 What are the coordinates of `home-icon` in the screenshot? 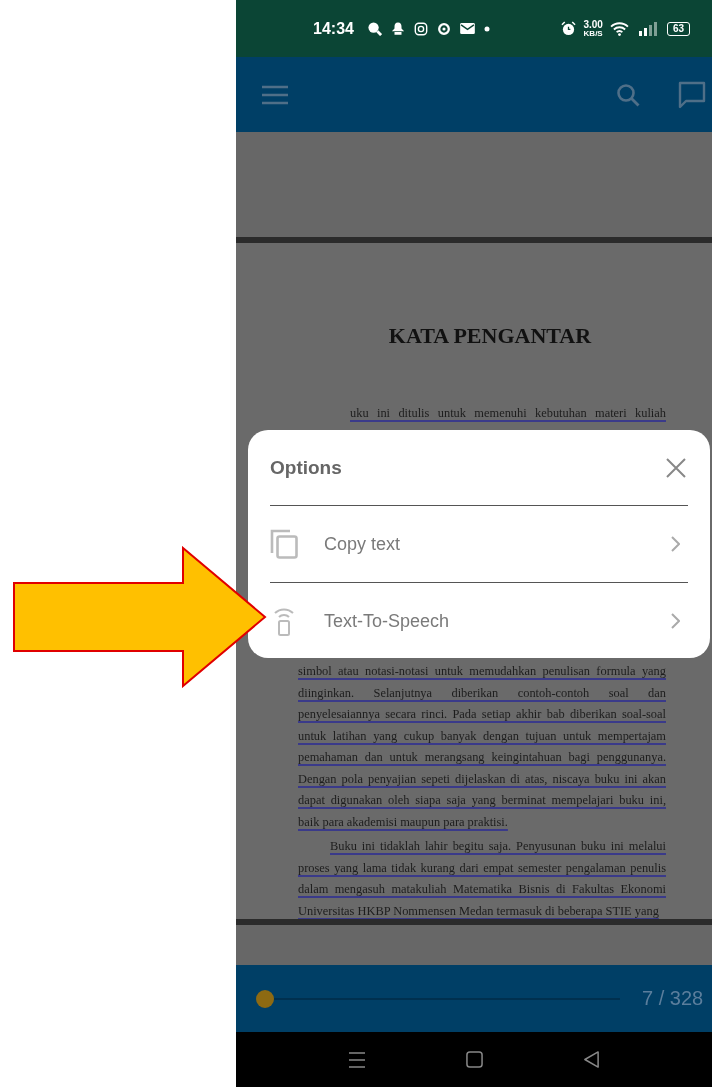 It's located at (474, 1059).